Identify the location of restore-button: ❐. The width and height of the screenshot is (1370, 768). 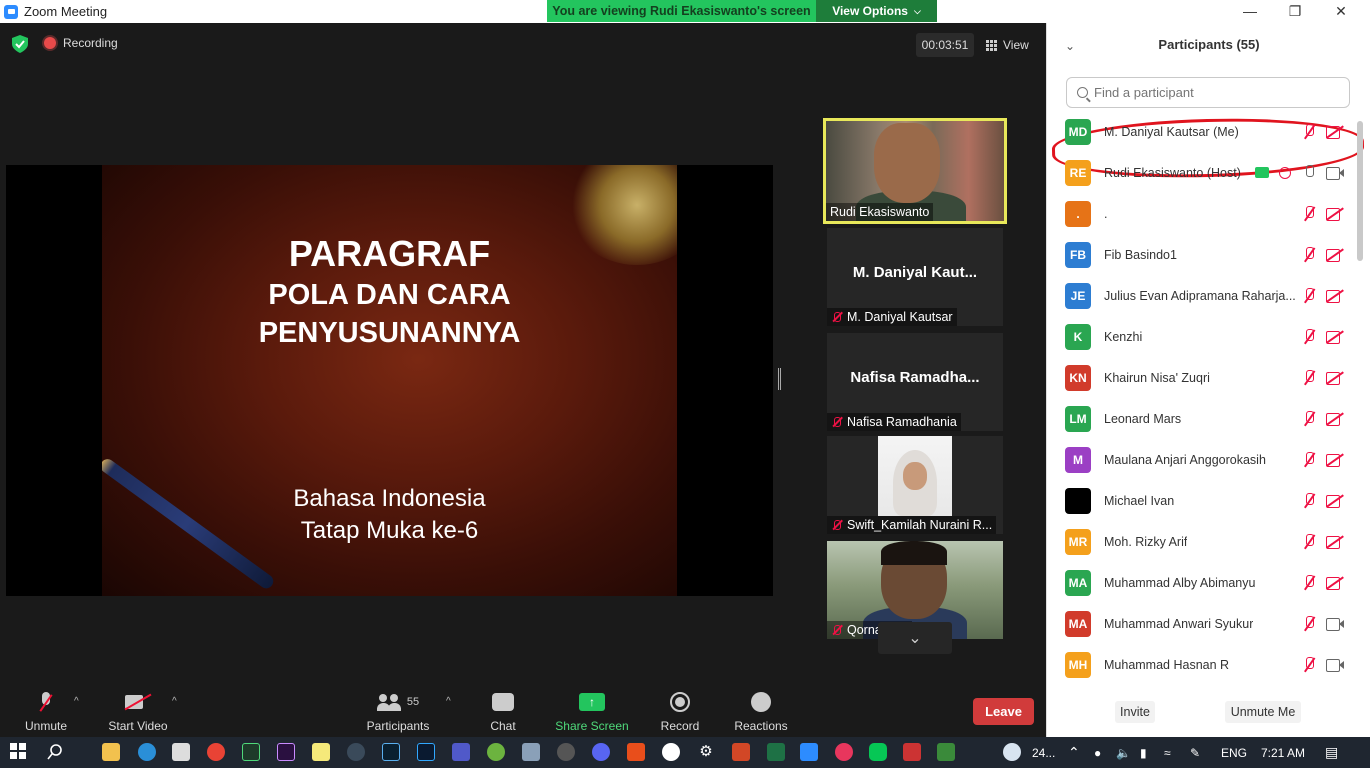
(1295, 11).